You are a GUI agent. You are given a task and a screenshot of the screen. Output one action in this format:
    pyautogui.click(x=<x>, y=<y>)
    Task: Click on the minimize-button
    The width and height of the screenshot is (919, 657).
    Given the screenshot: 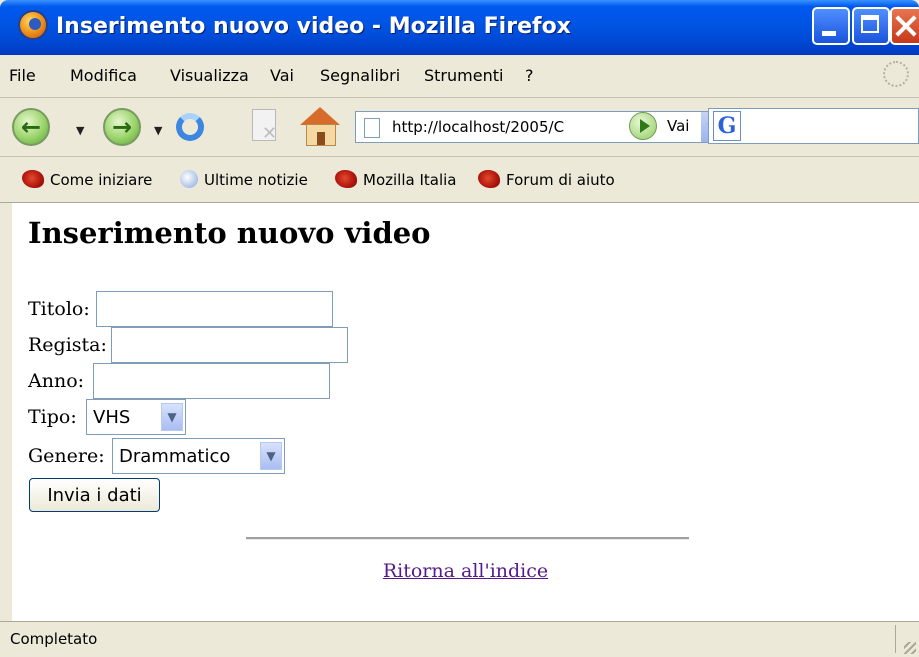 What is the action you would take?
    pyautogui.click(x=831, y=26)
    